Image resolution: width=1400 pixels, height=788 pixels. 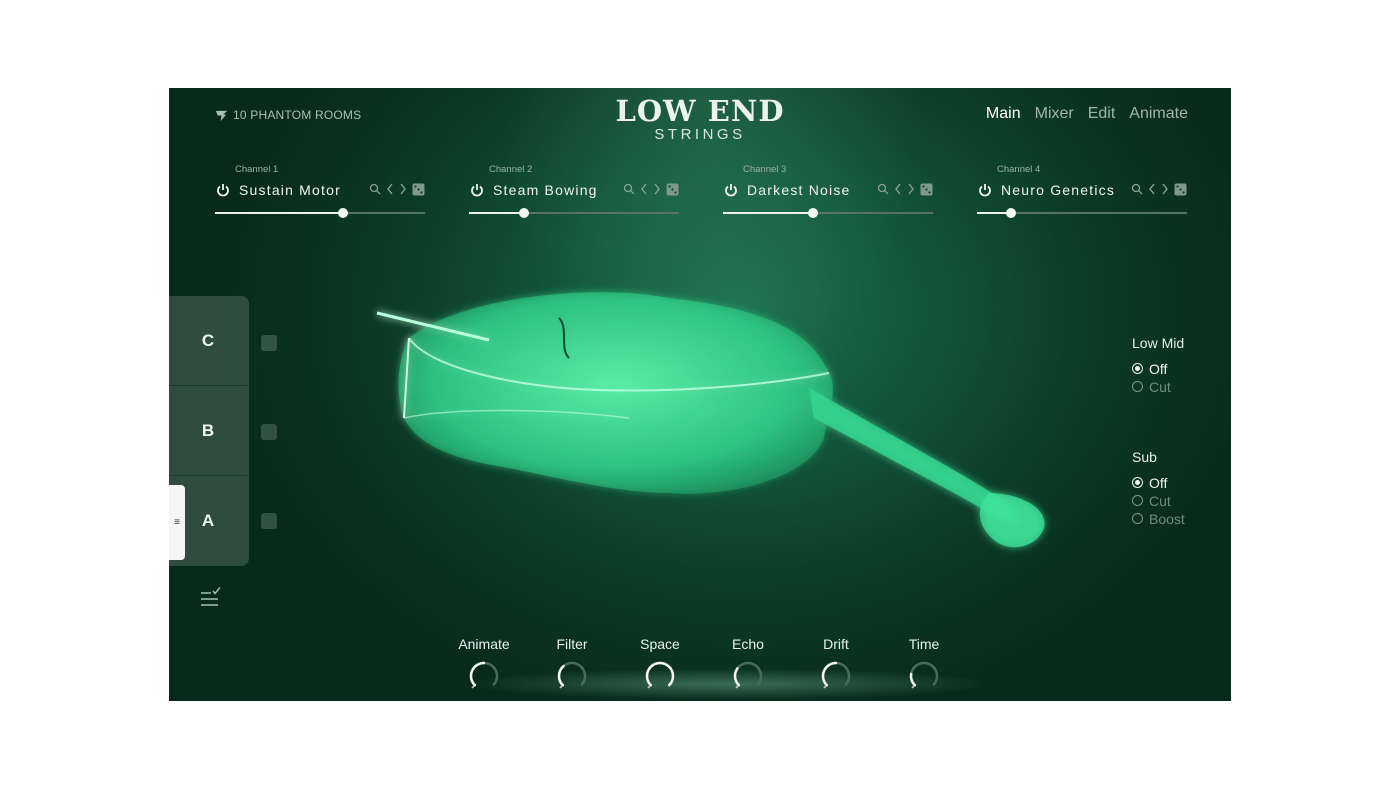 What do you see at coordinates (208, 341) in the screenshot?
I see `scene-c-button: C` at bounding box center [208, 341].